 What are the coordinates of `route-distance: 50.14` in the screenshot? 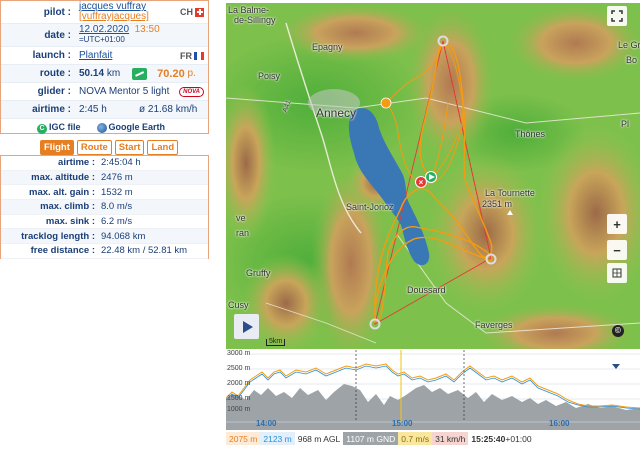 It's located at (92, 73).